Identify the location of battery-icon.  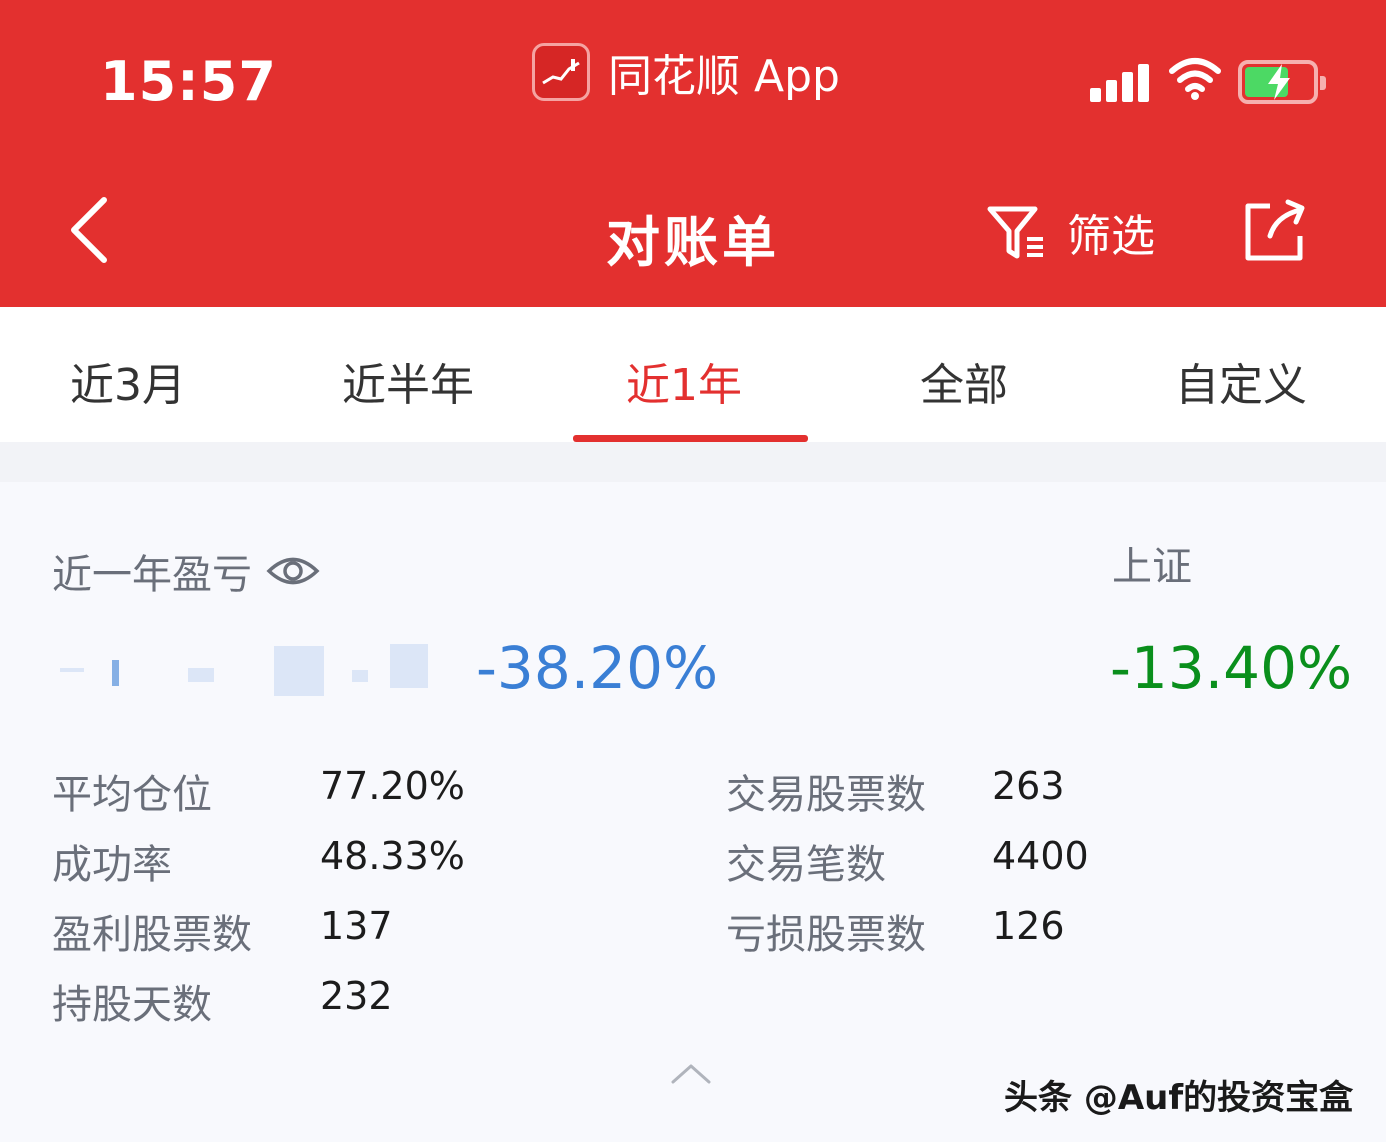
(1282, 82).